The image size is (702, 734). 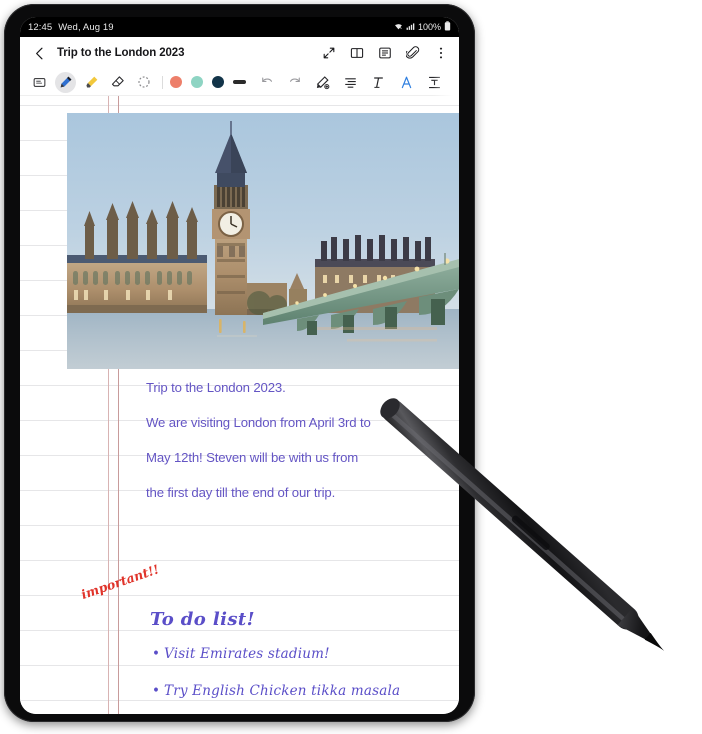 I want to click on page-title: Trip to the London 2023, so click(x=121, y=53).